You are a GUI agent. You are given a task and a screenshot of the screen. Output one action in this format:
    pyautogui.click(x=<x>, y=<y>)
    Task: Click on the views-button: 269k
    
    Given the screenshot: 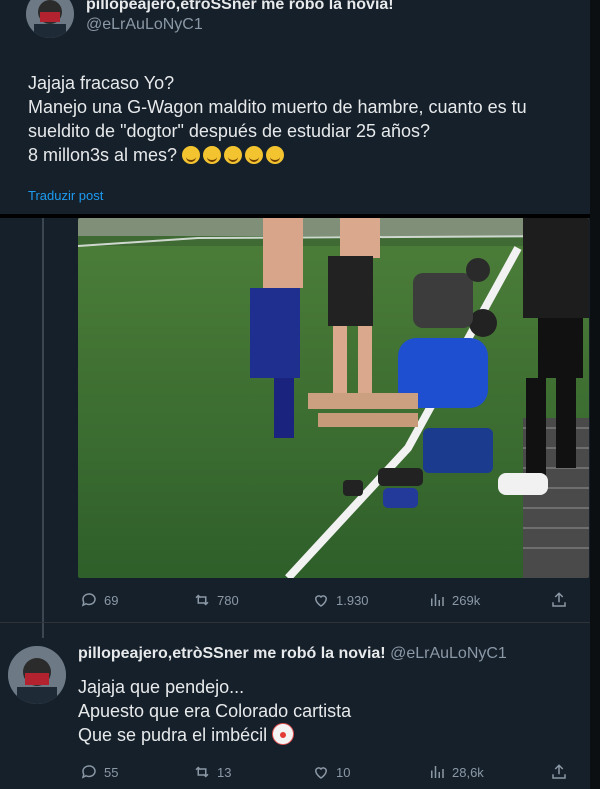 What is the action you would take?
    pyautogui.click(x=454, y=600)
    